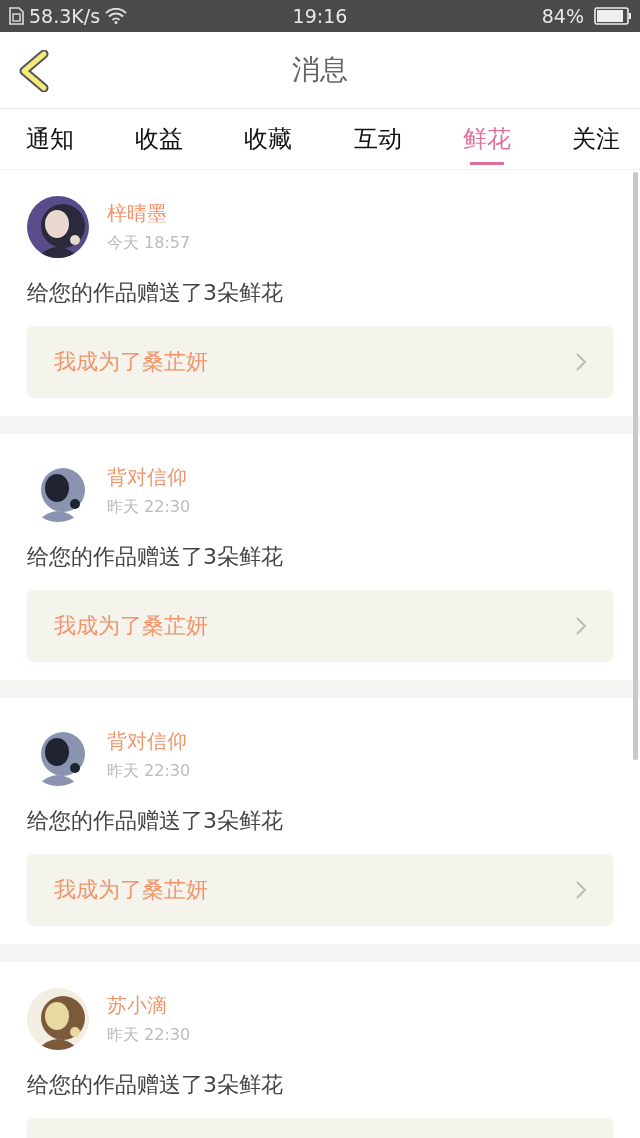 The width and height of the screenshot is (640, 1138). Describe the element at coordinates (613, 16) in the screenshot. I see `battery-icon` at that location.